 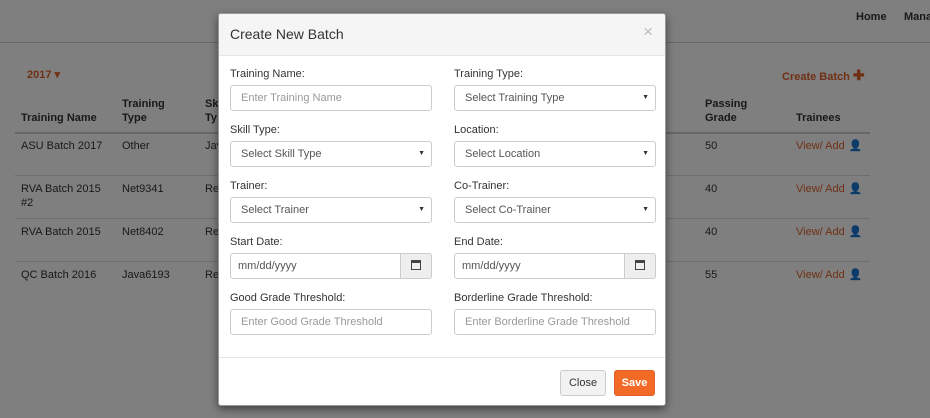 What do you see at coordinates (476, 130) in the screenshot?
I see `location-label: Location:` at bounding box center [476, 130].